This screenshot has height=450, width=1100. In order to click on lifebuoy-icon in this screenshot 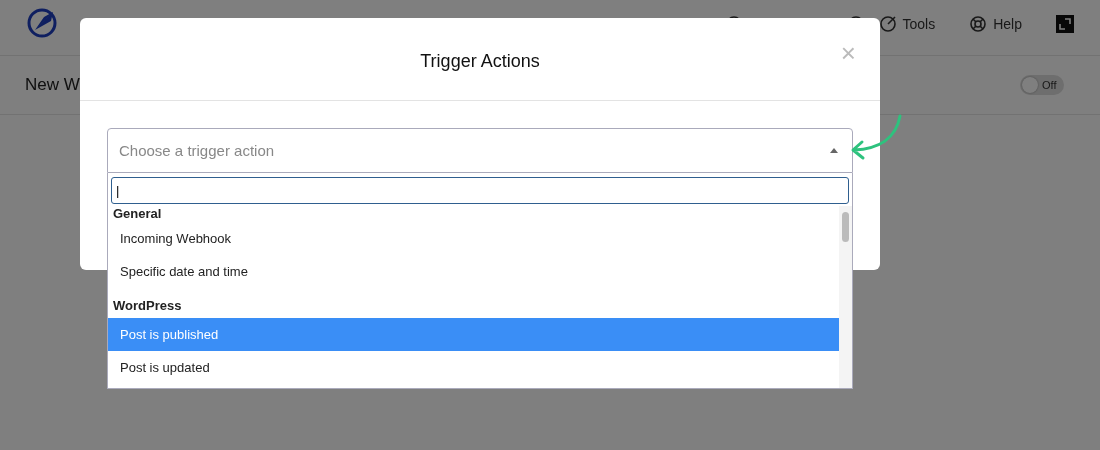, I will do `click(978, 23)`.